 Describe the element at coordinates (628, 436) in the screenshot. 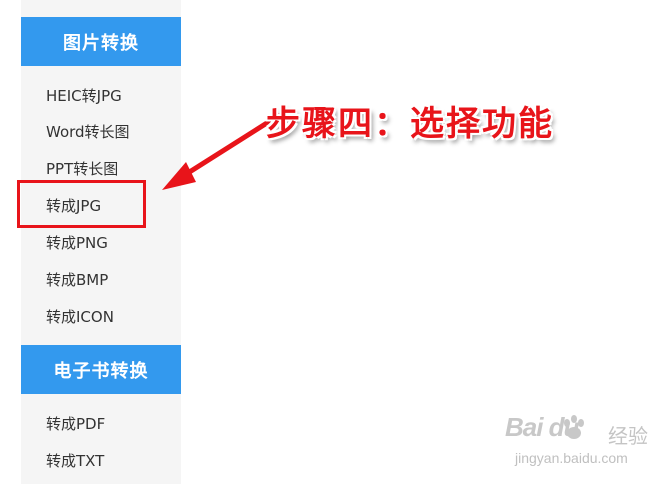

I see `watermark-jingyan-text: 经验` at that location.